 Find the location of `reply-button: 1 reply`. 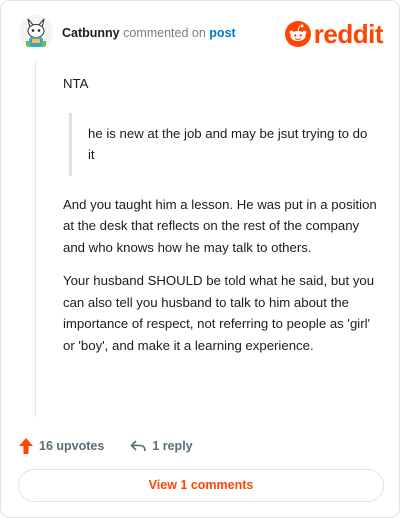

reply-button: 1 reply is located at coordinates (161, 446).